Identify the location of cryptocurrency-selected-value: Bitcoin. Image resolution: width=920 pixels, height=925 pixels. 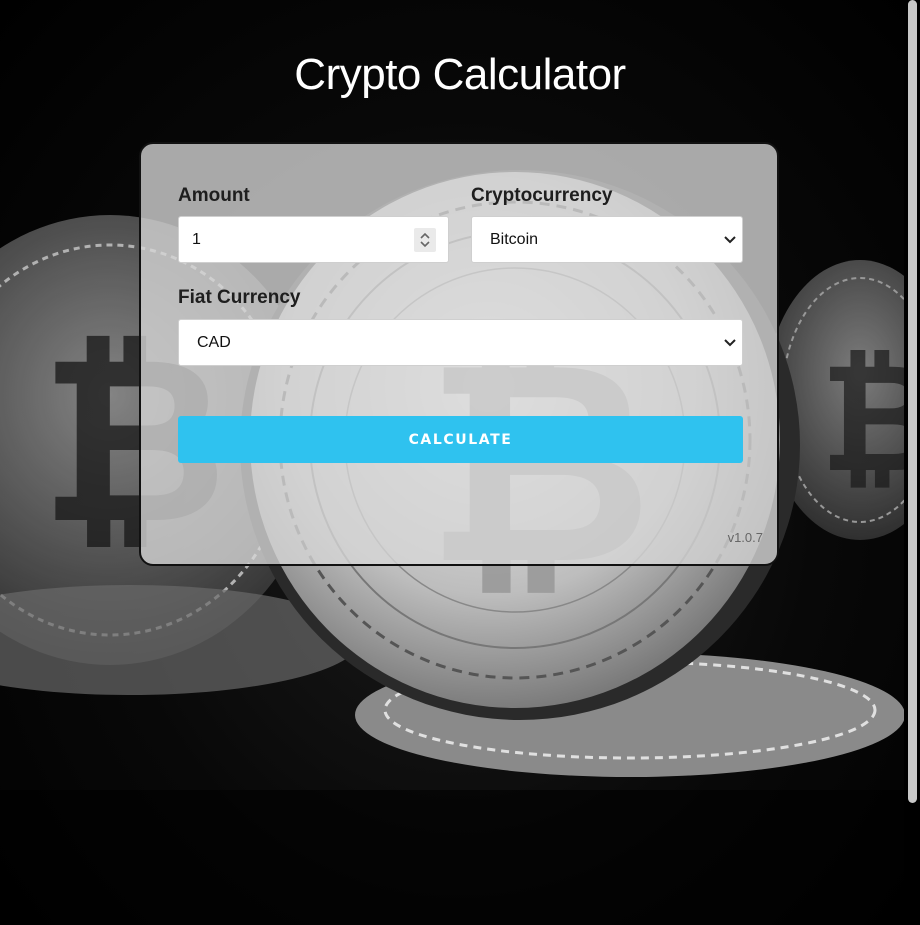
(514, 239).